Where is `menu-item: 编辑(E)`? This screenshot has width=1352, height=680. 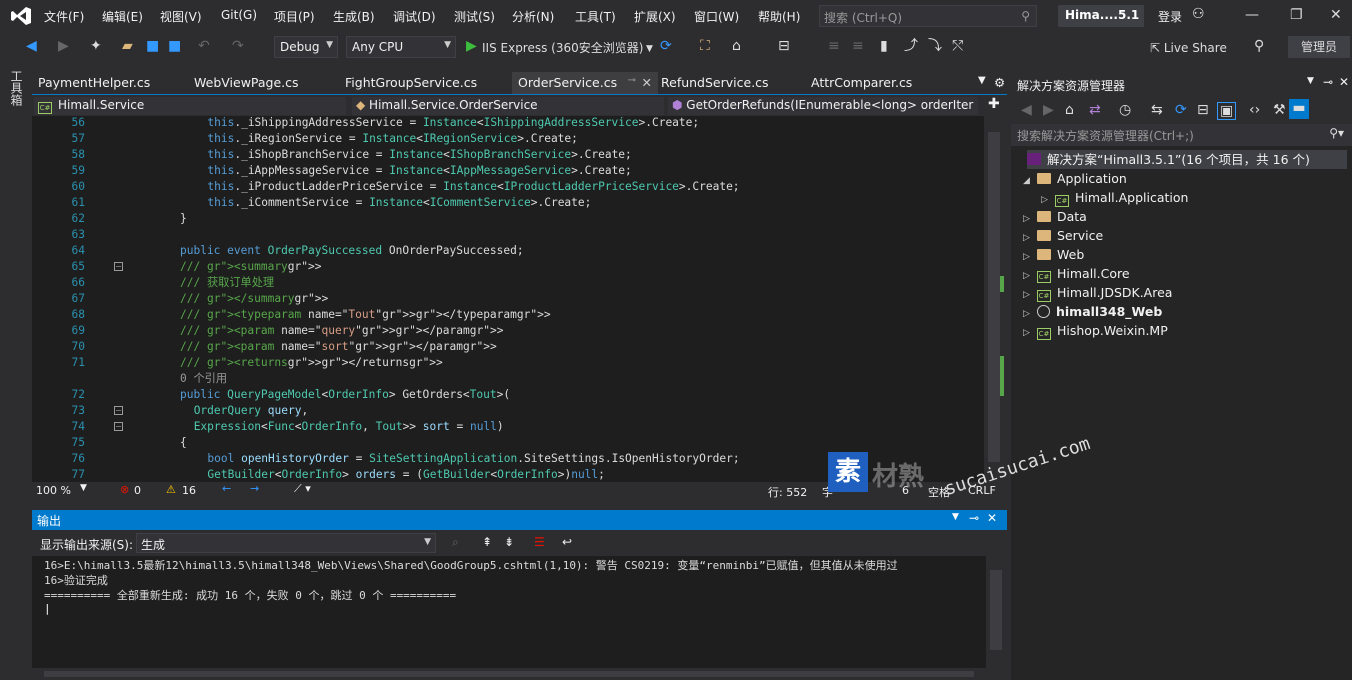
menu-item: 编辑(E) is located at coordinates (122, 16).